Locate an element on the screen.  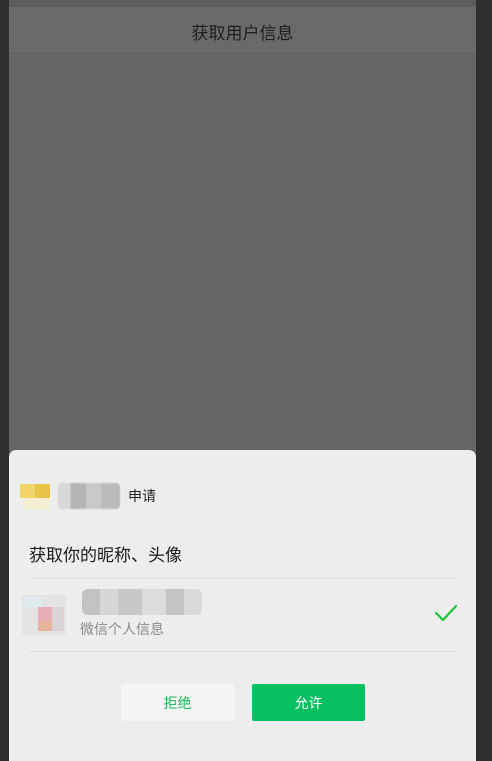
avatar is located at coordinates (44, 615).